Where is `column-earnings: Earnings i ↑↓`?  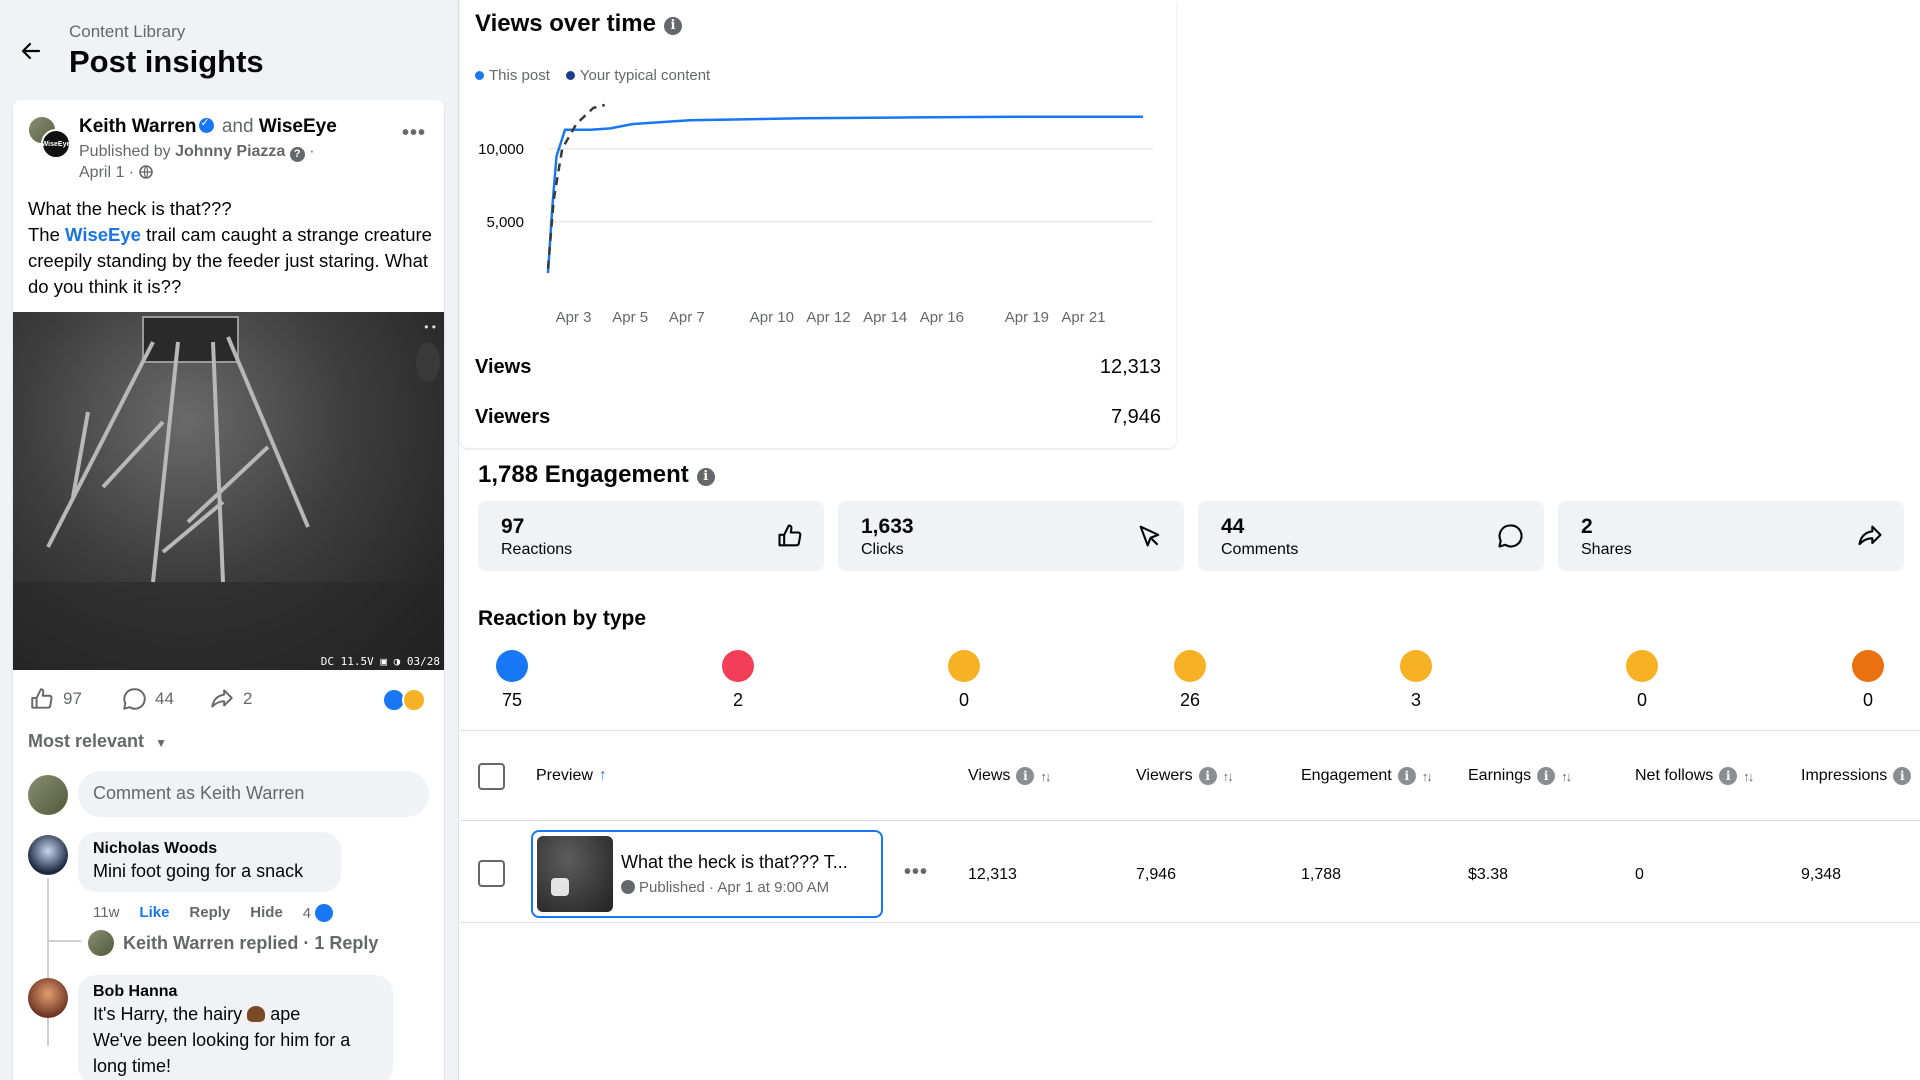 column-earnings: Earnings i ↑↓ is located at coordinates (1520, 776).